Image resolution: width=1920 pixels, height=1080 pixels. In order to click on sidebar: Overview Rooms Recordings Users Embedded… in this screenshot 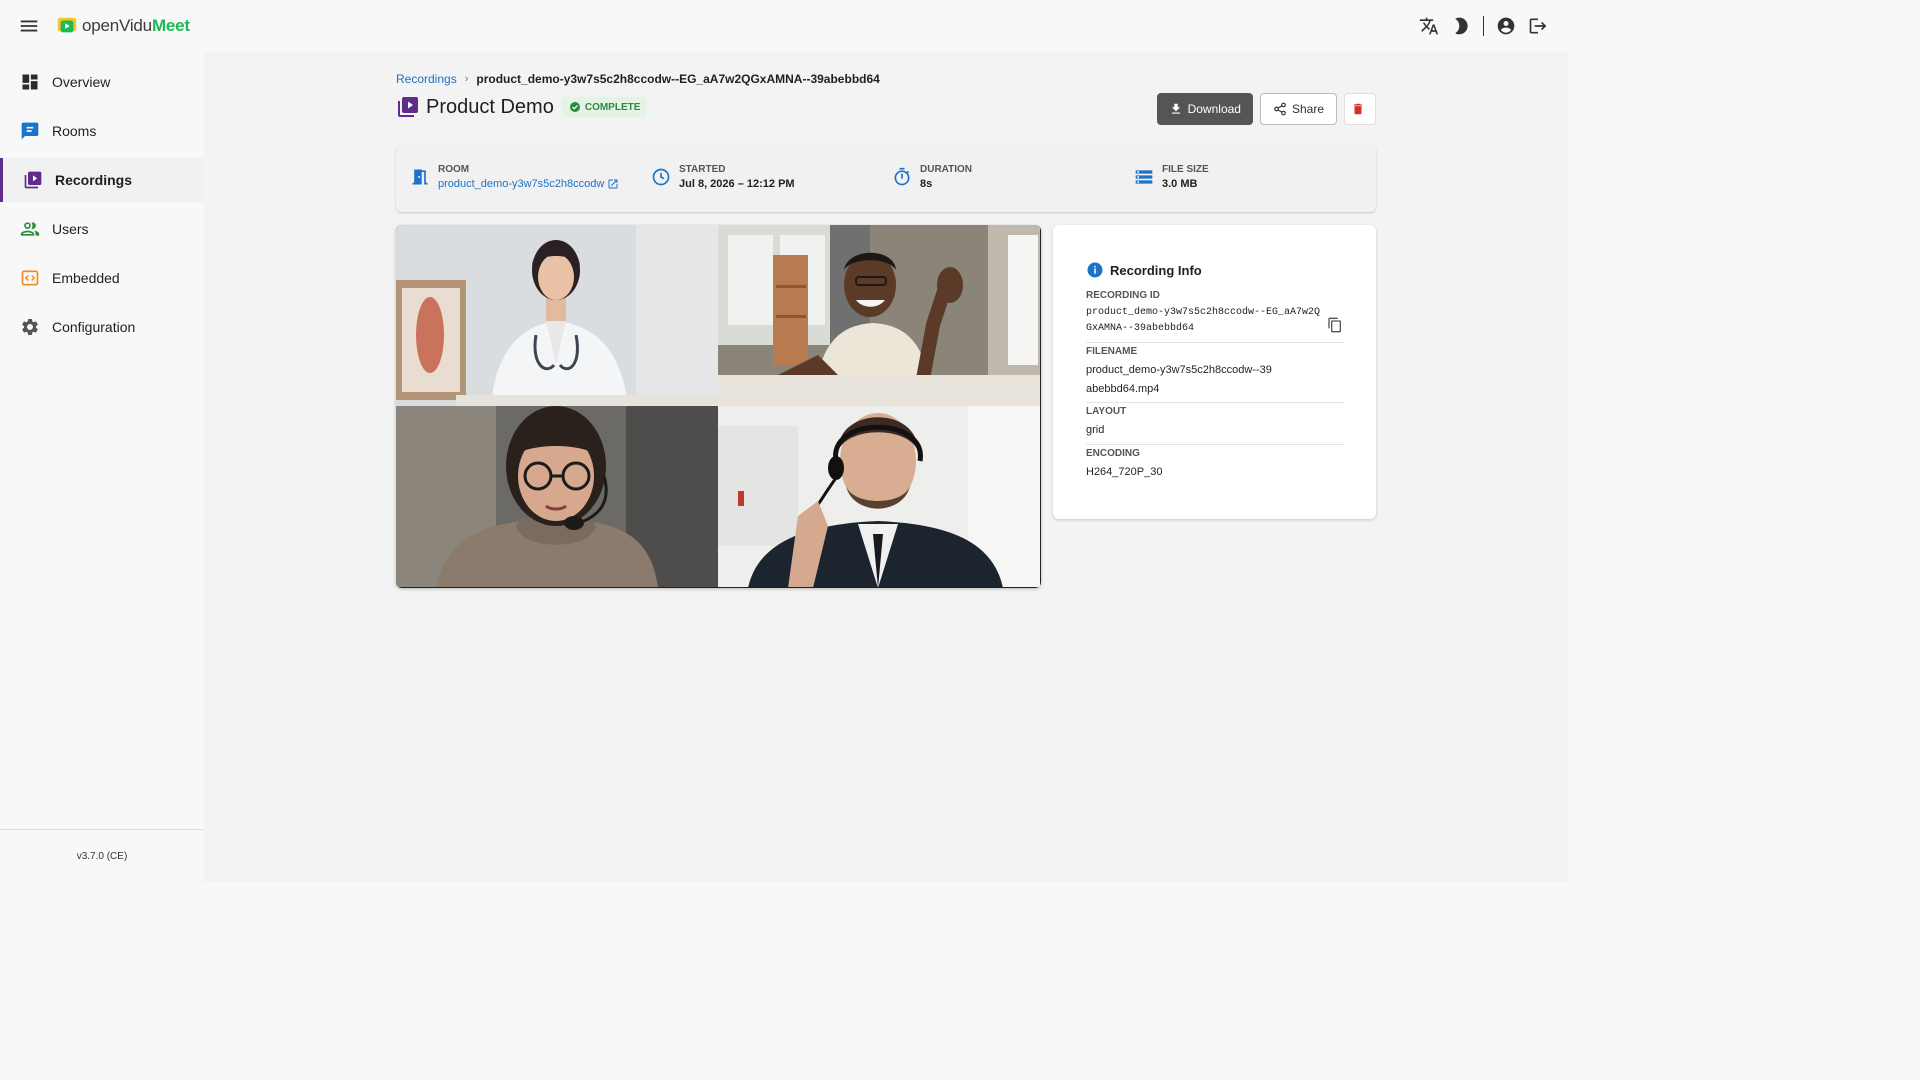, I will do `click(102, 467)`.